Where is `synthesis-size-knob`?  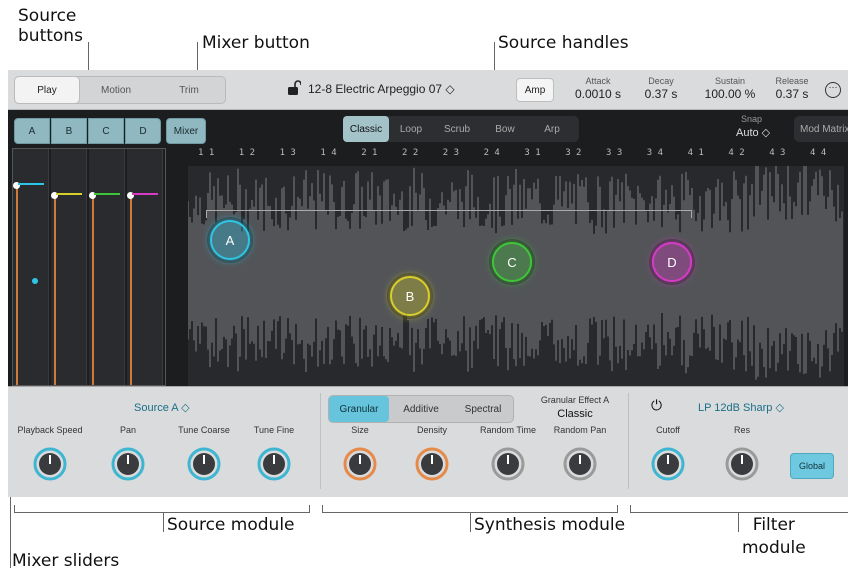
synthesis-size-knob is located at coordinates (360, 464).